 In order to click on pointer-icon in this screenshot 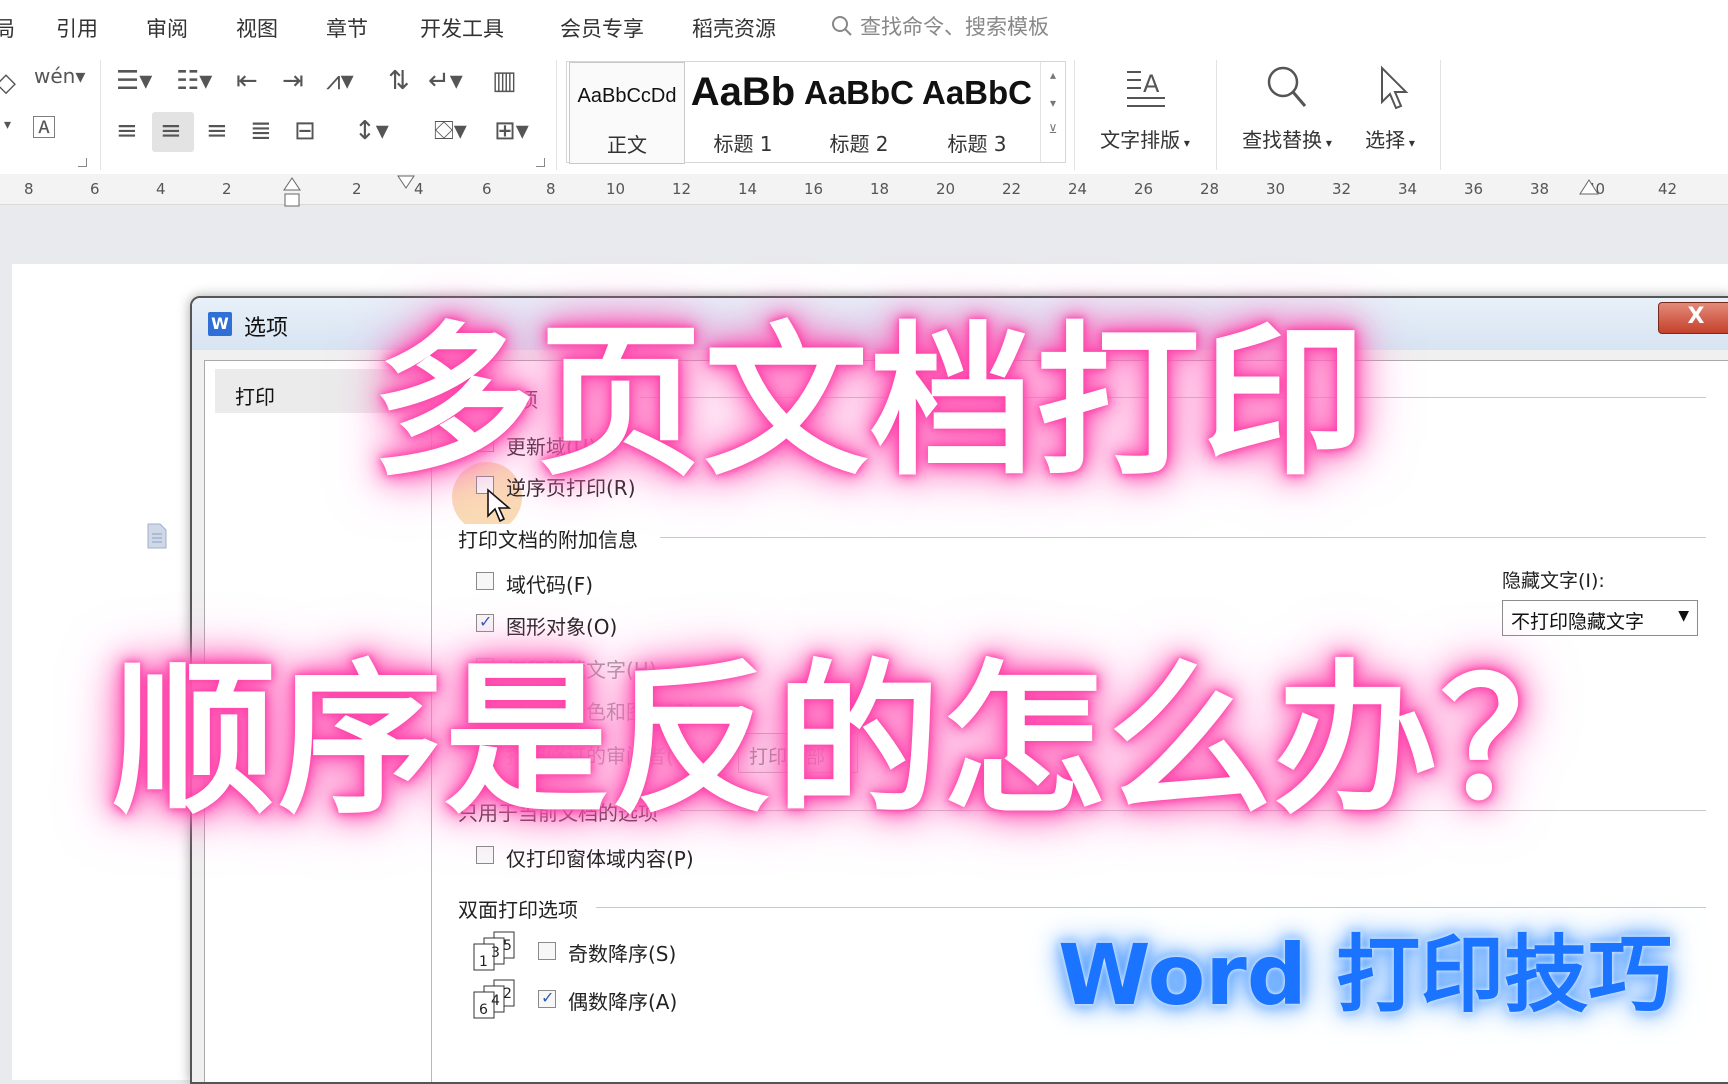, I will do `click(1395, 87)`.